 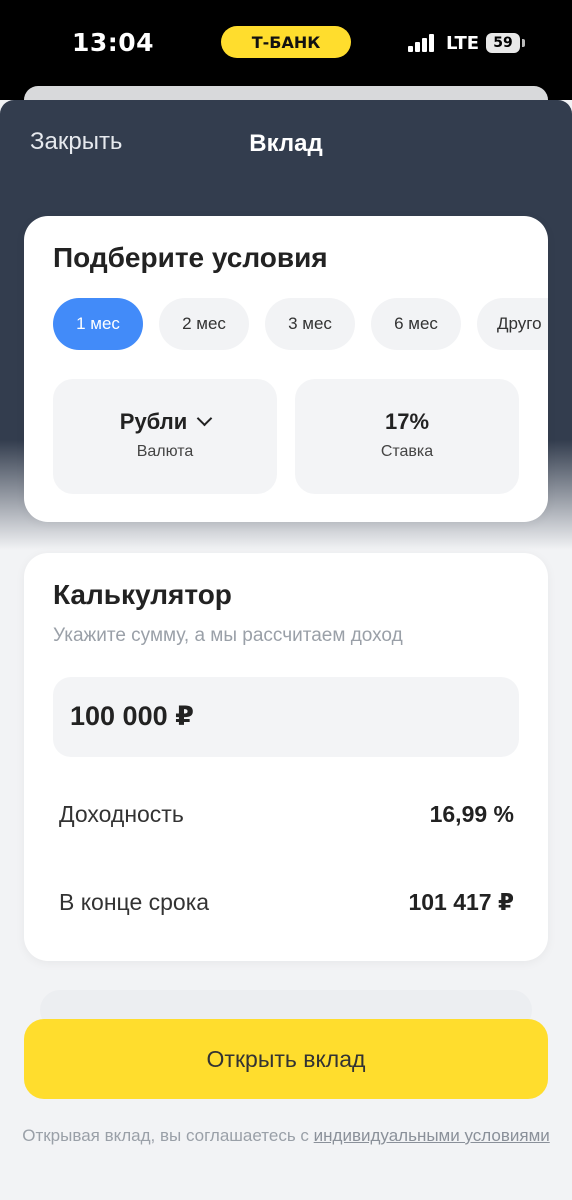 What do you see at coordinates (286, 717) in the screenshot?
I see `amount-input: 100 000 ₽` at bounding box center [286, 717].